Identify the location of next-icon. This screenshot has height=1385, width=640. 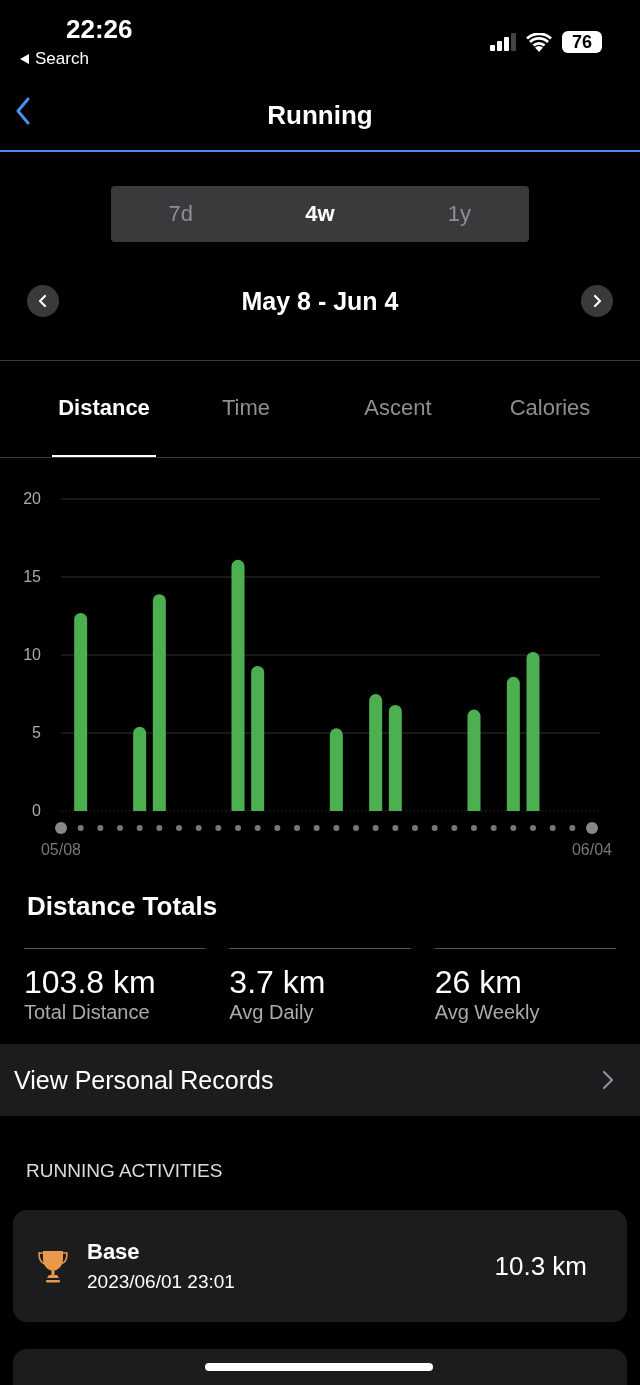
(597, 301).